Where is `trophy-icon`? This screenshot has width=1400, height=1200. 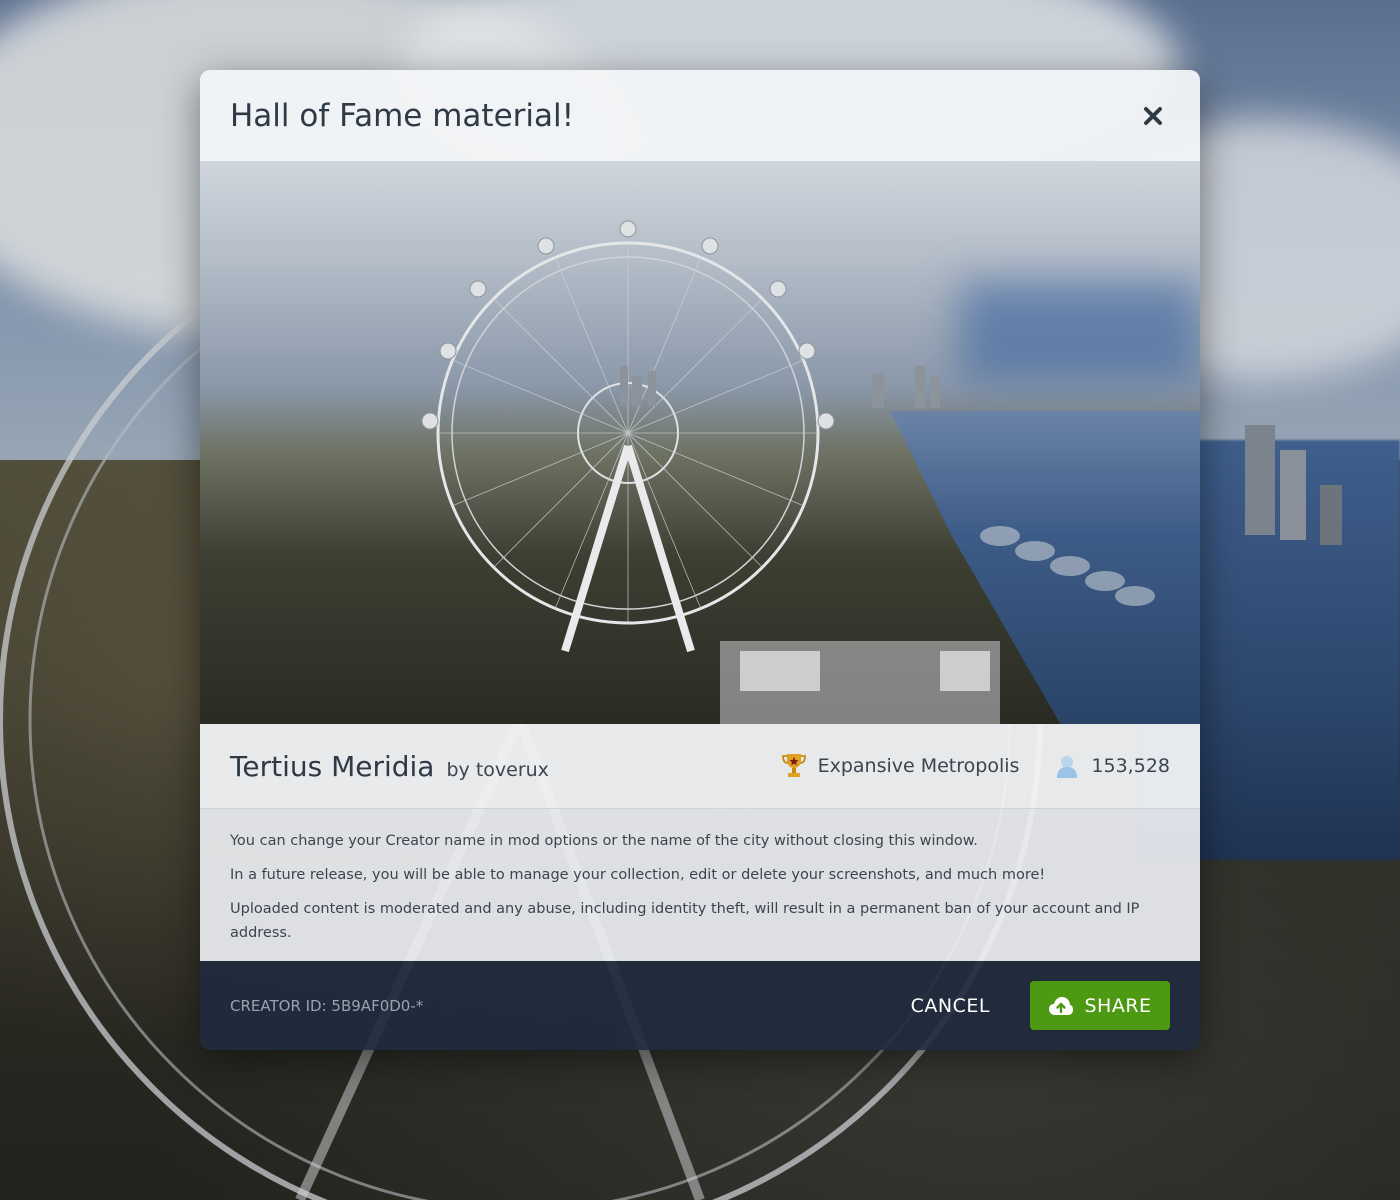
trophy-icon is located at coordinates (793, 765).